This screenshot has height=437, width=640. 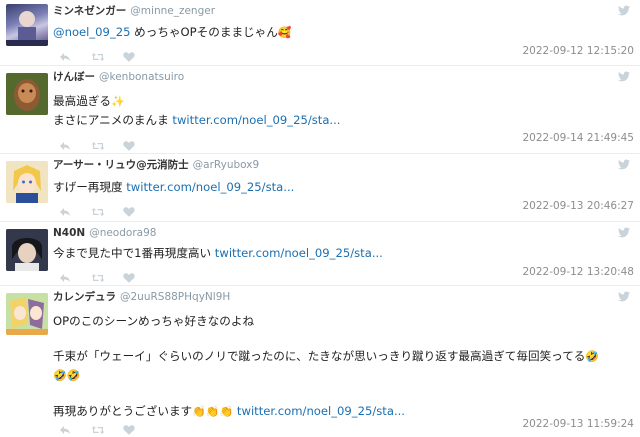 I want to click on author-name: カレンデュラ, so click(x=84, y=297).